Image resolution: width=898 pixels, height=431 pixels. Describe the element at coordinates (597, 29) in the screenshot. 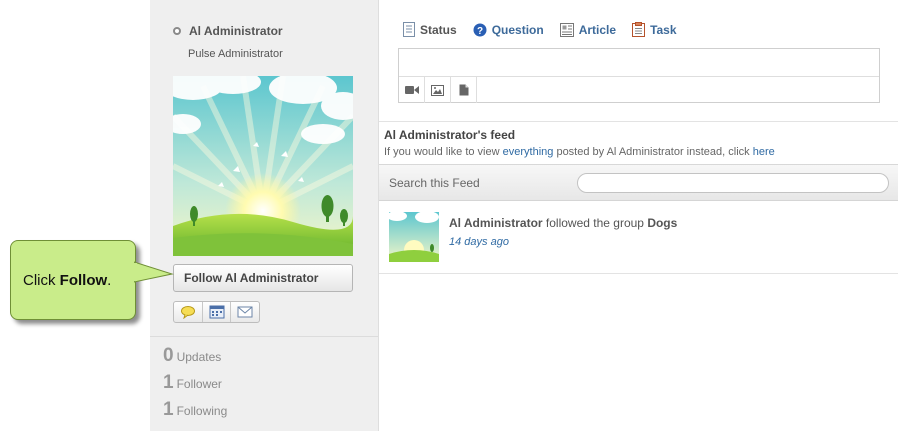

I see `tab-label: Article` at that location.